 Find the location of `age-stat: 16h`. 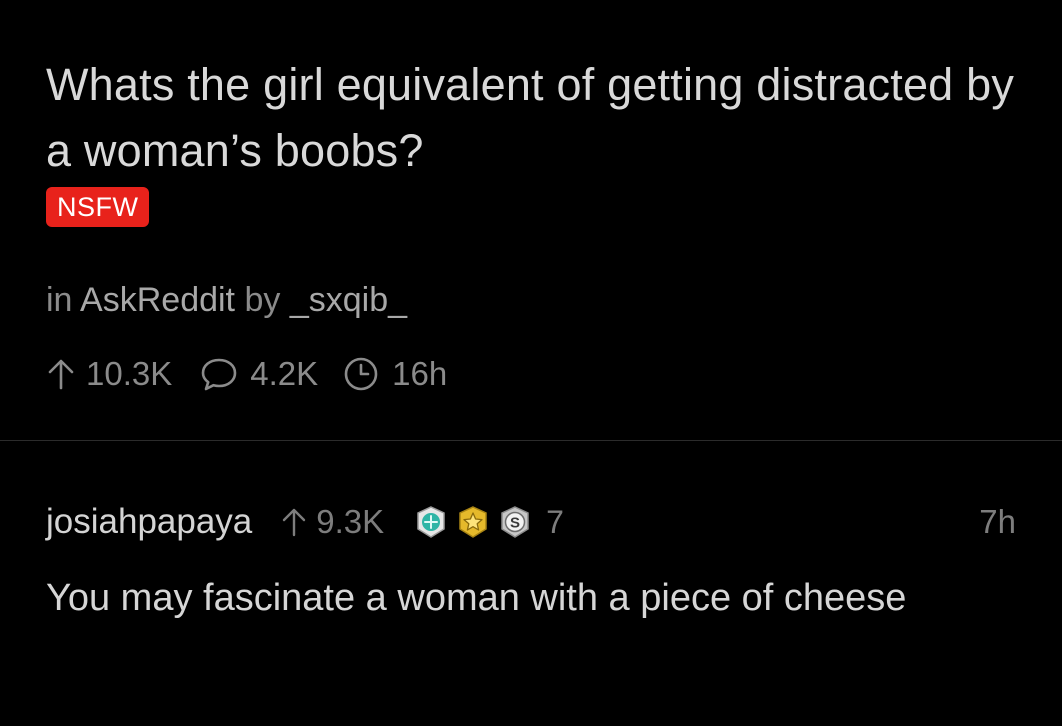

age-stat: 16h is located at coordinates (394, 374).